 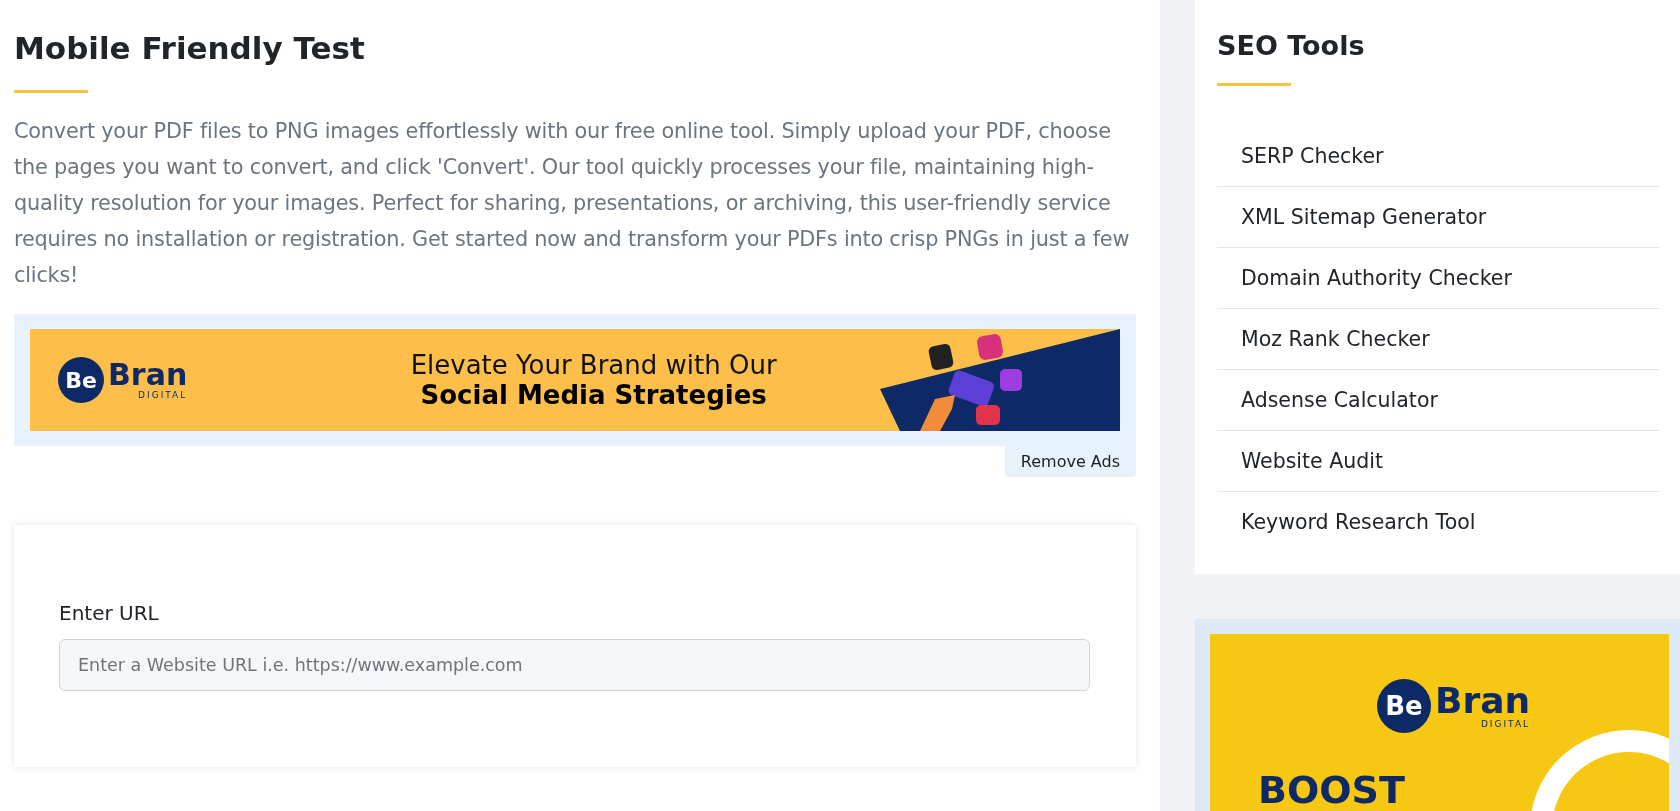 What do you see at coordinates (109, 613) in the screenshot?
I see `url-label: Enter URL` at bounding box center [109, 613].